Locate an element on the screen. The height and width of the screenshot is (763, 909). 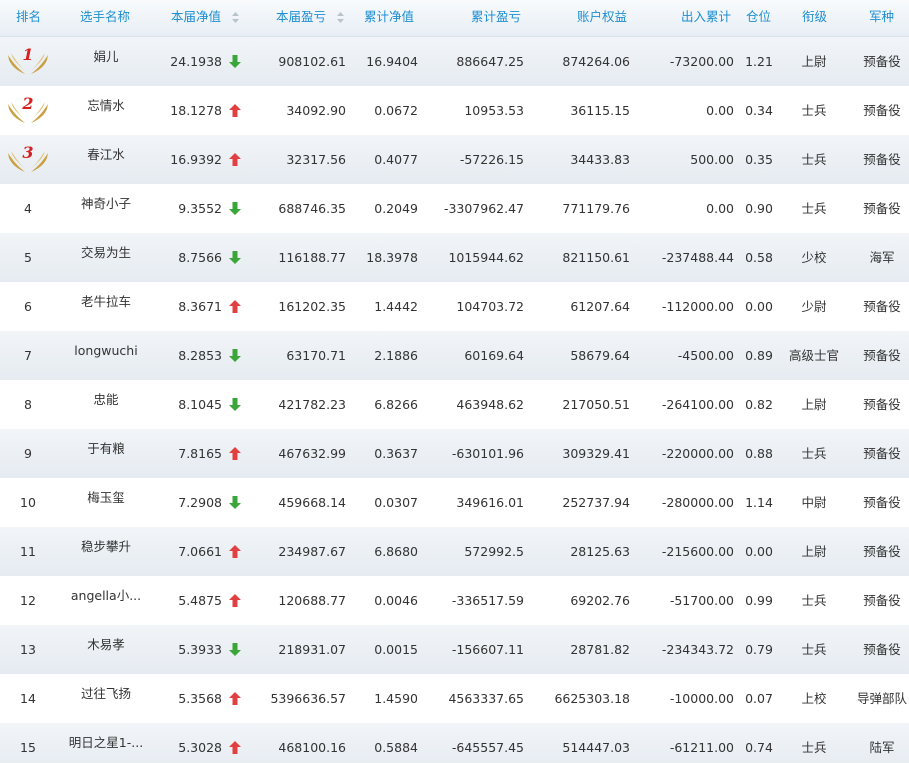
cell-pnl: 421782.23 is located at coordinates (312, 404).